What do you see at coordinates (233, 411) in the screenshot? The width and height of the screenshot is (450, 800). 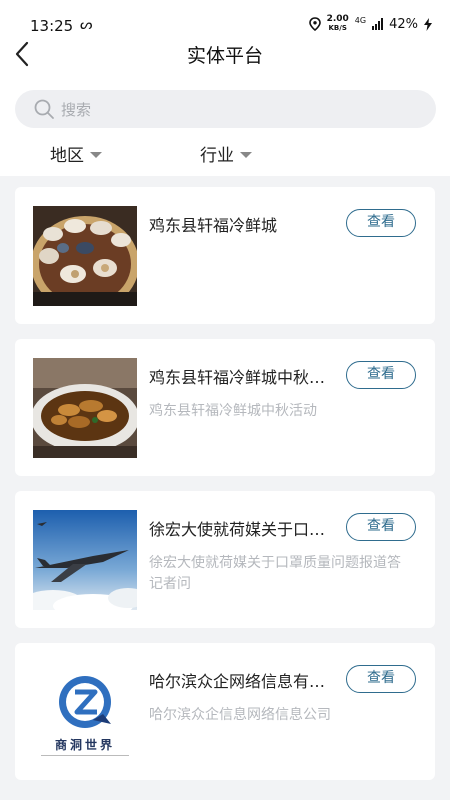 I see `item-description: 鸡东县轩福冷鲜城中秋活动` at bounding box center [233, 411].